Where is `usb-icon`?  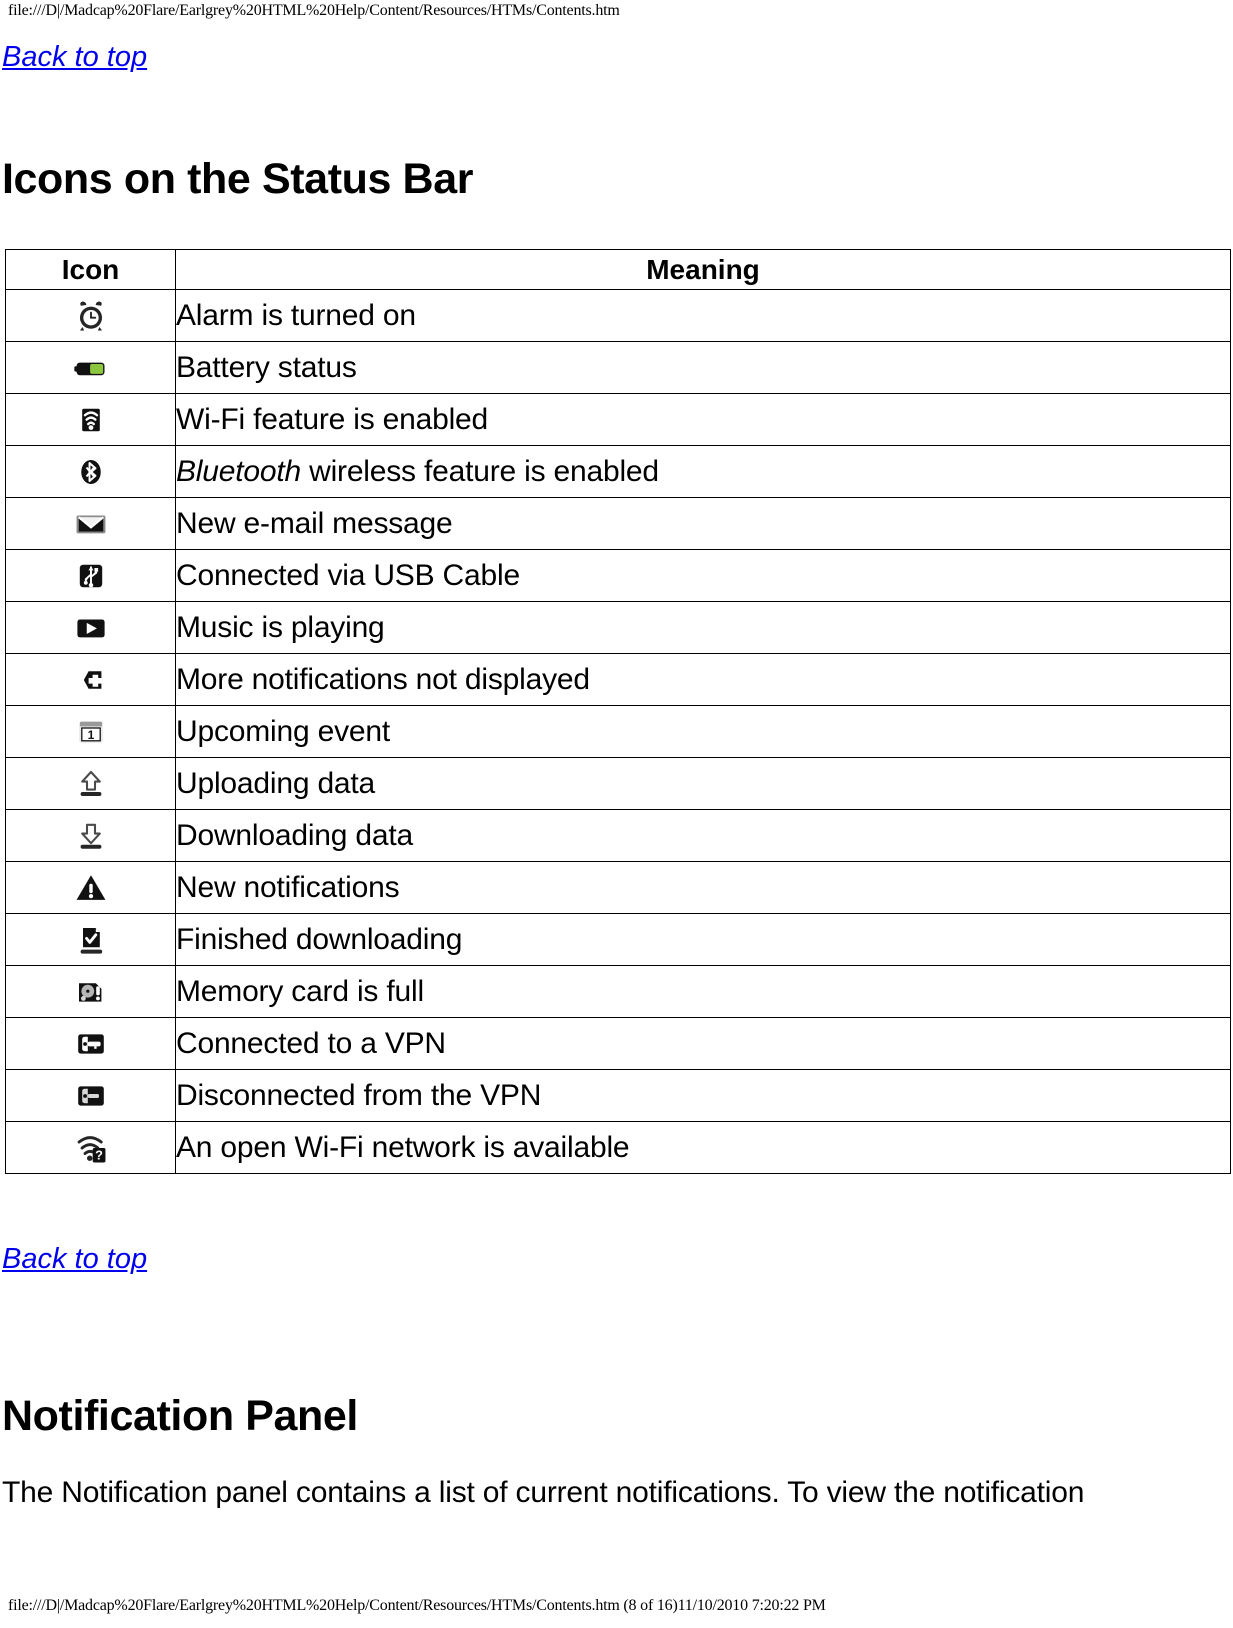
usb-icon is located at coordinates (90, 575).